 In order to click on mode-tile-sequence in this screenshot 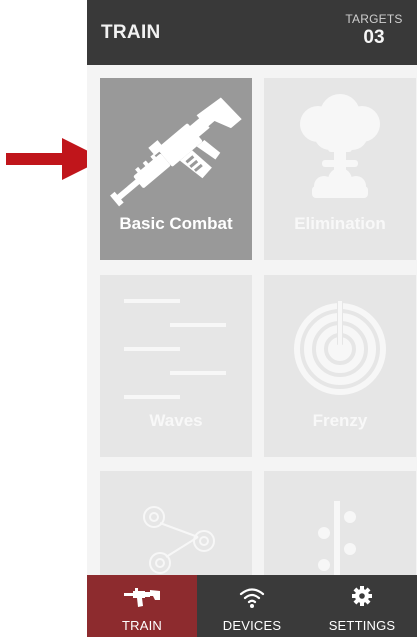, I will do `click(340, 523)`.